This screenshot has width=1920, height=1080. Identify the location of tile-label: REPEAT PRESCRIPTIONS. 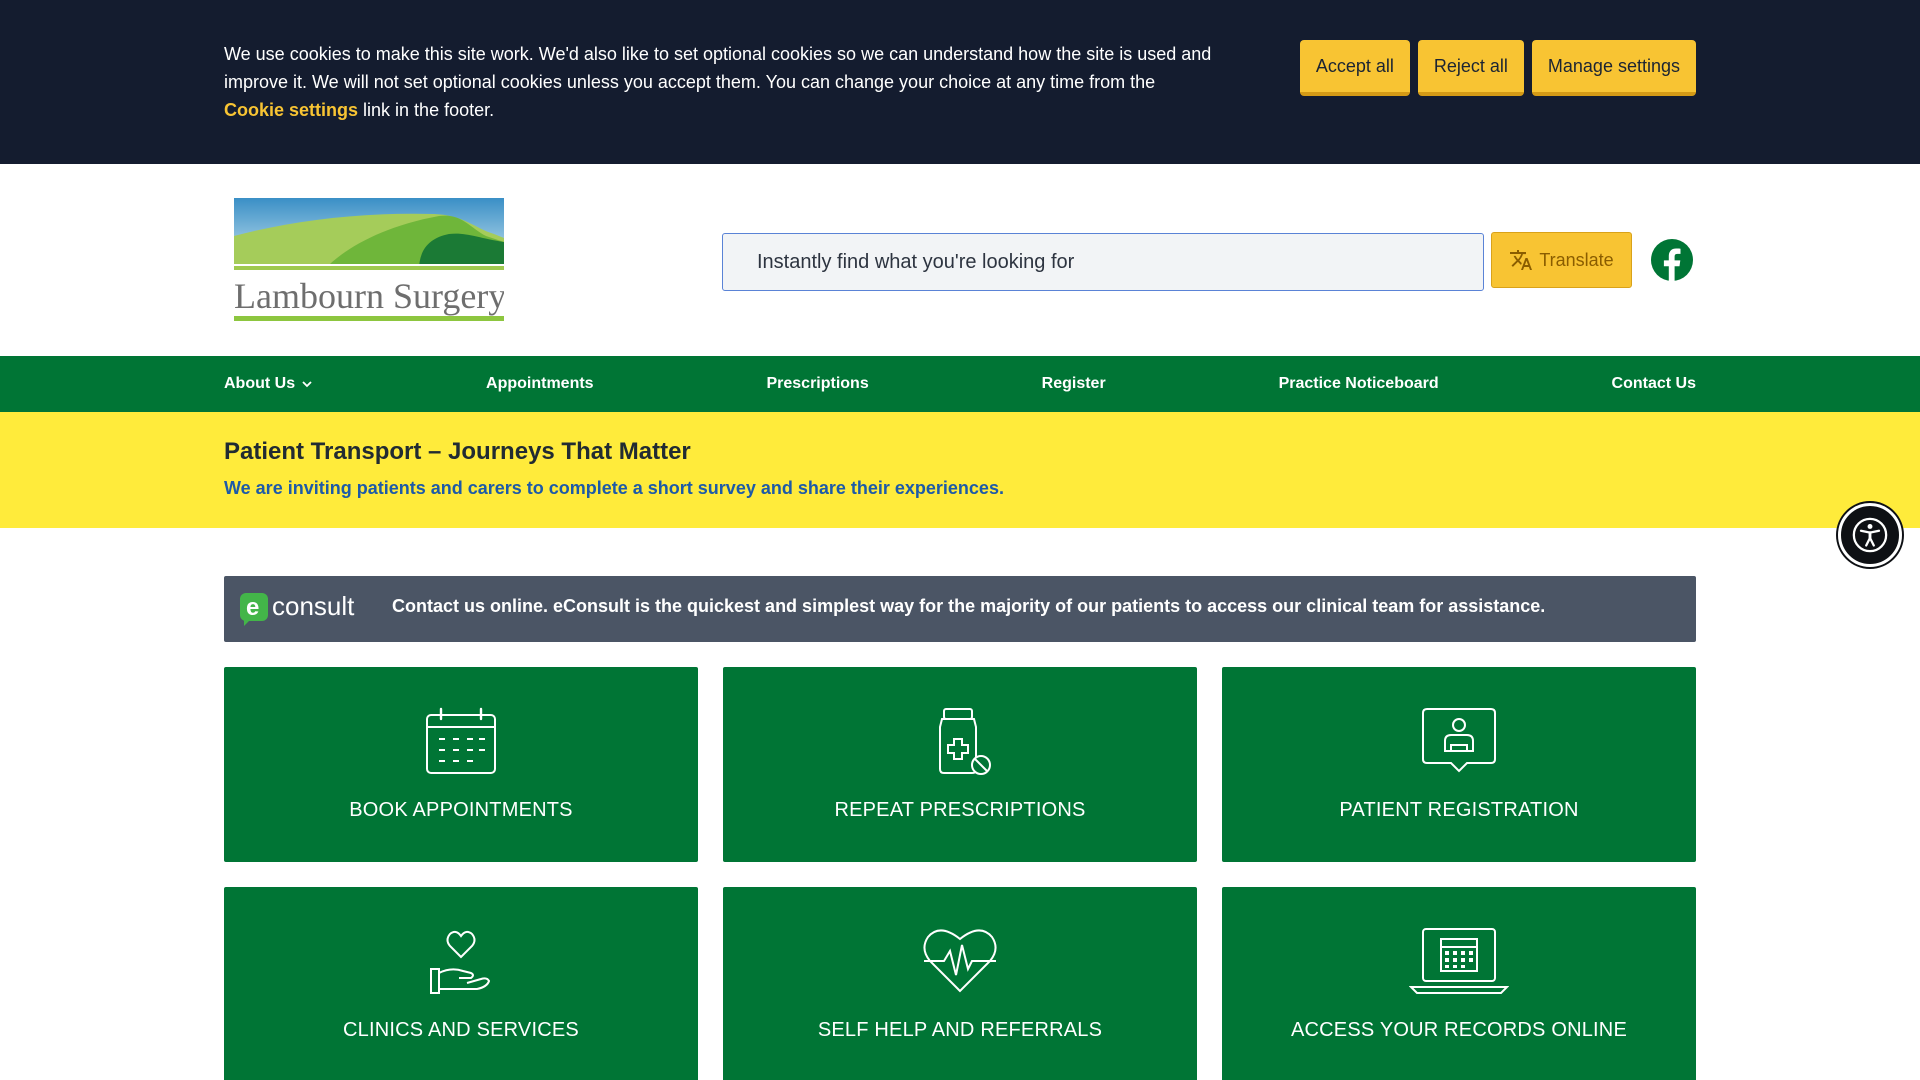
(960, 810).